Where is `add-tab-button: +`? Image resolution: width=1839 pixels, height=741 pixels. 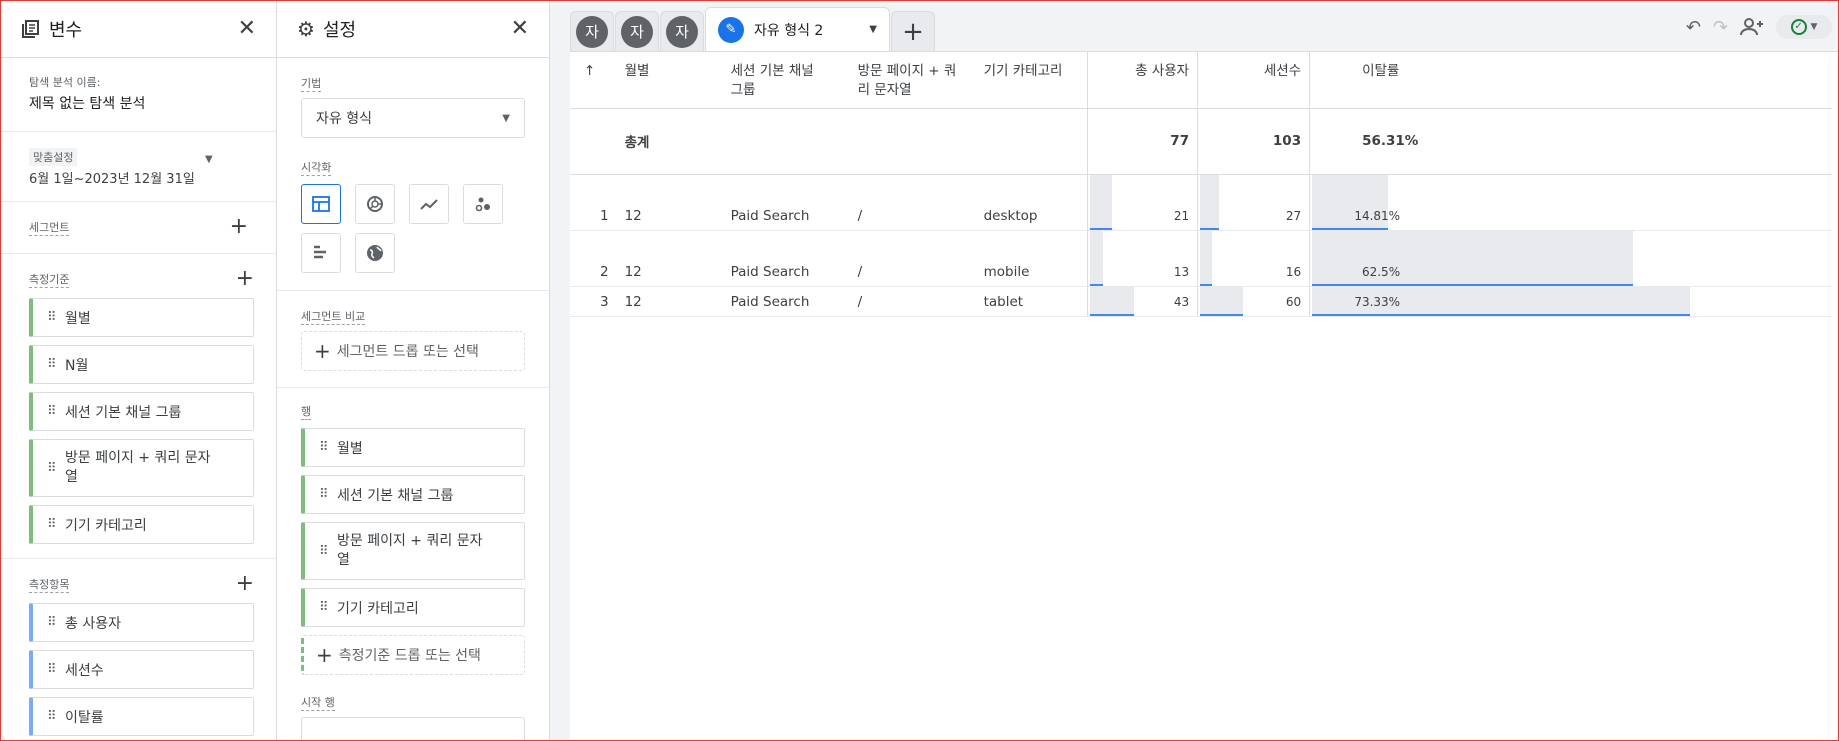
add-tab-button: + is located at coordinates (913, 31).